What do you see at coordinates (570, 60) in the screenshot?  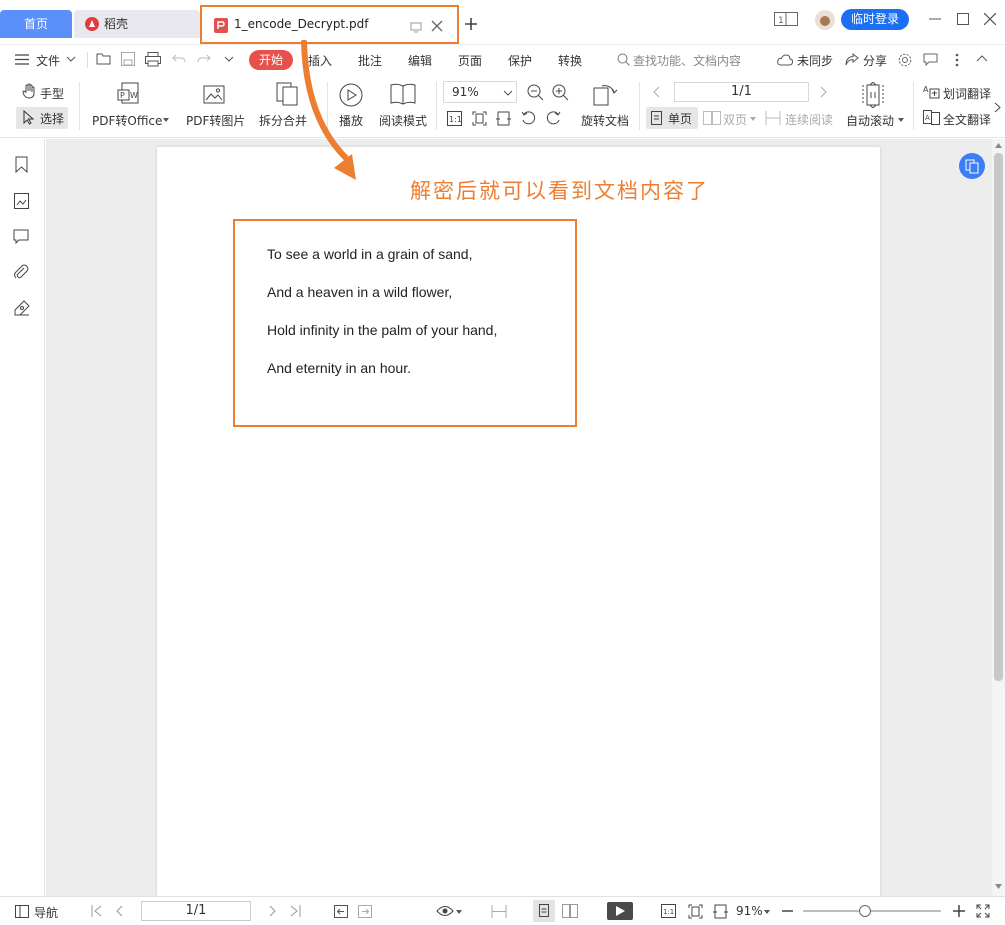 I see `menu-convert: 转换` at bounding box center [570, 60].